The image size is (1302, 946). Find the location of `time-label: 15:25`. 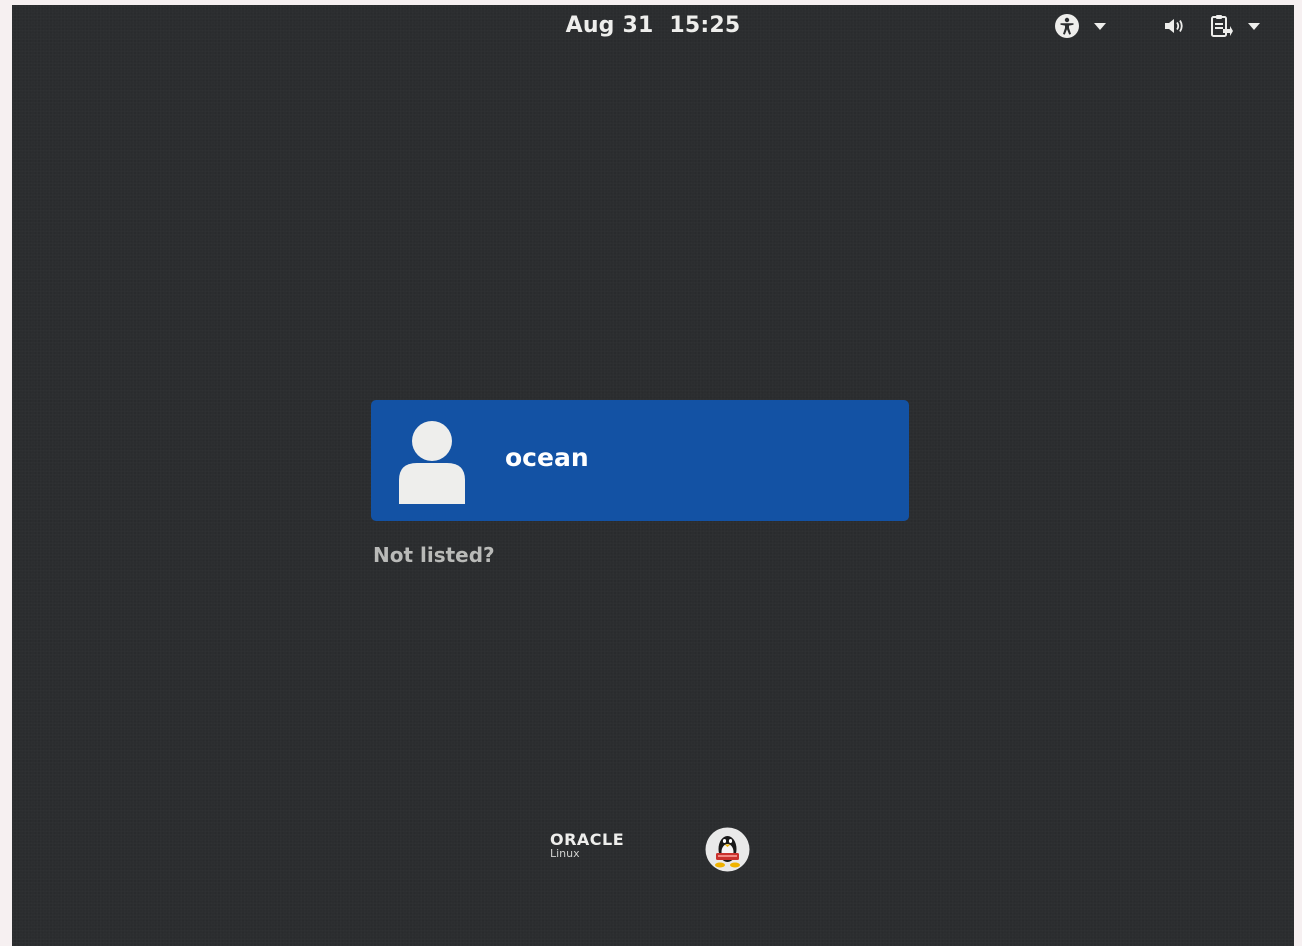

time-label: 15:25 is located at coordinates (705, 25).